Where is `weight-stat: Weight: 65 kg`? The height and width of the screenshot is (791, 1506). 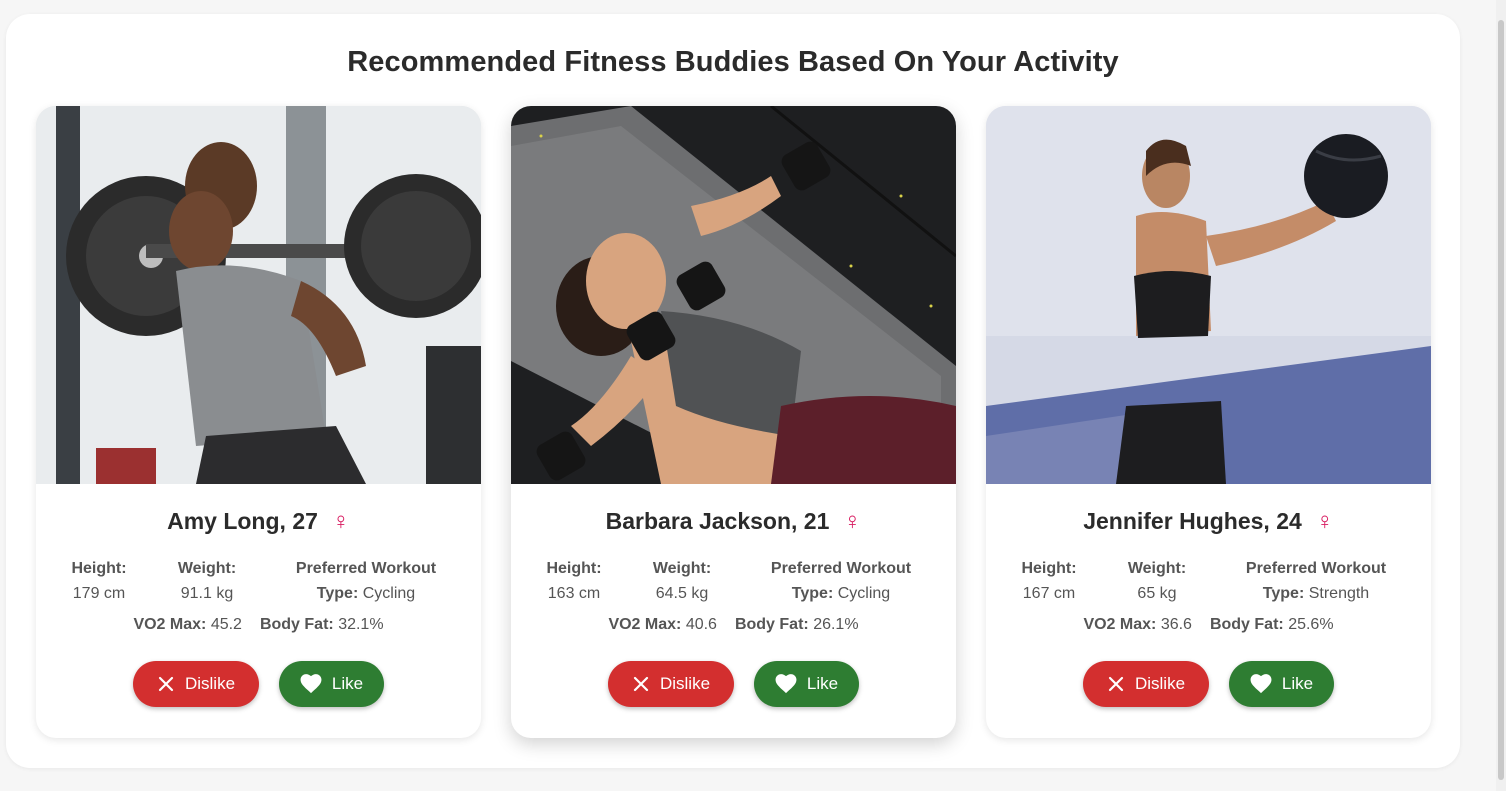
weight-stat: Weight: 65 kg is located at coordinates (1157, 581).